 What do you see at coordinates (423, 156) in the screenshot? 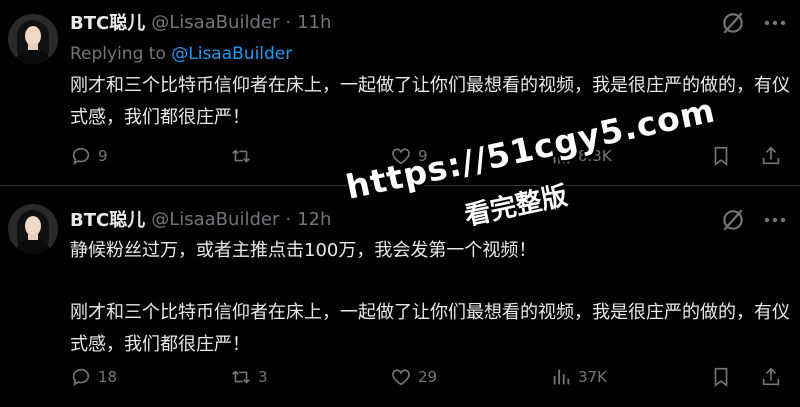
I see `like-count: 9` at bounding box center [423, 156].